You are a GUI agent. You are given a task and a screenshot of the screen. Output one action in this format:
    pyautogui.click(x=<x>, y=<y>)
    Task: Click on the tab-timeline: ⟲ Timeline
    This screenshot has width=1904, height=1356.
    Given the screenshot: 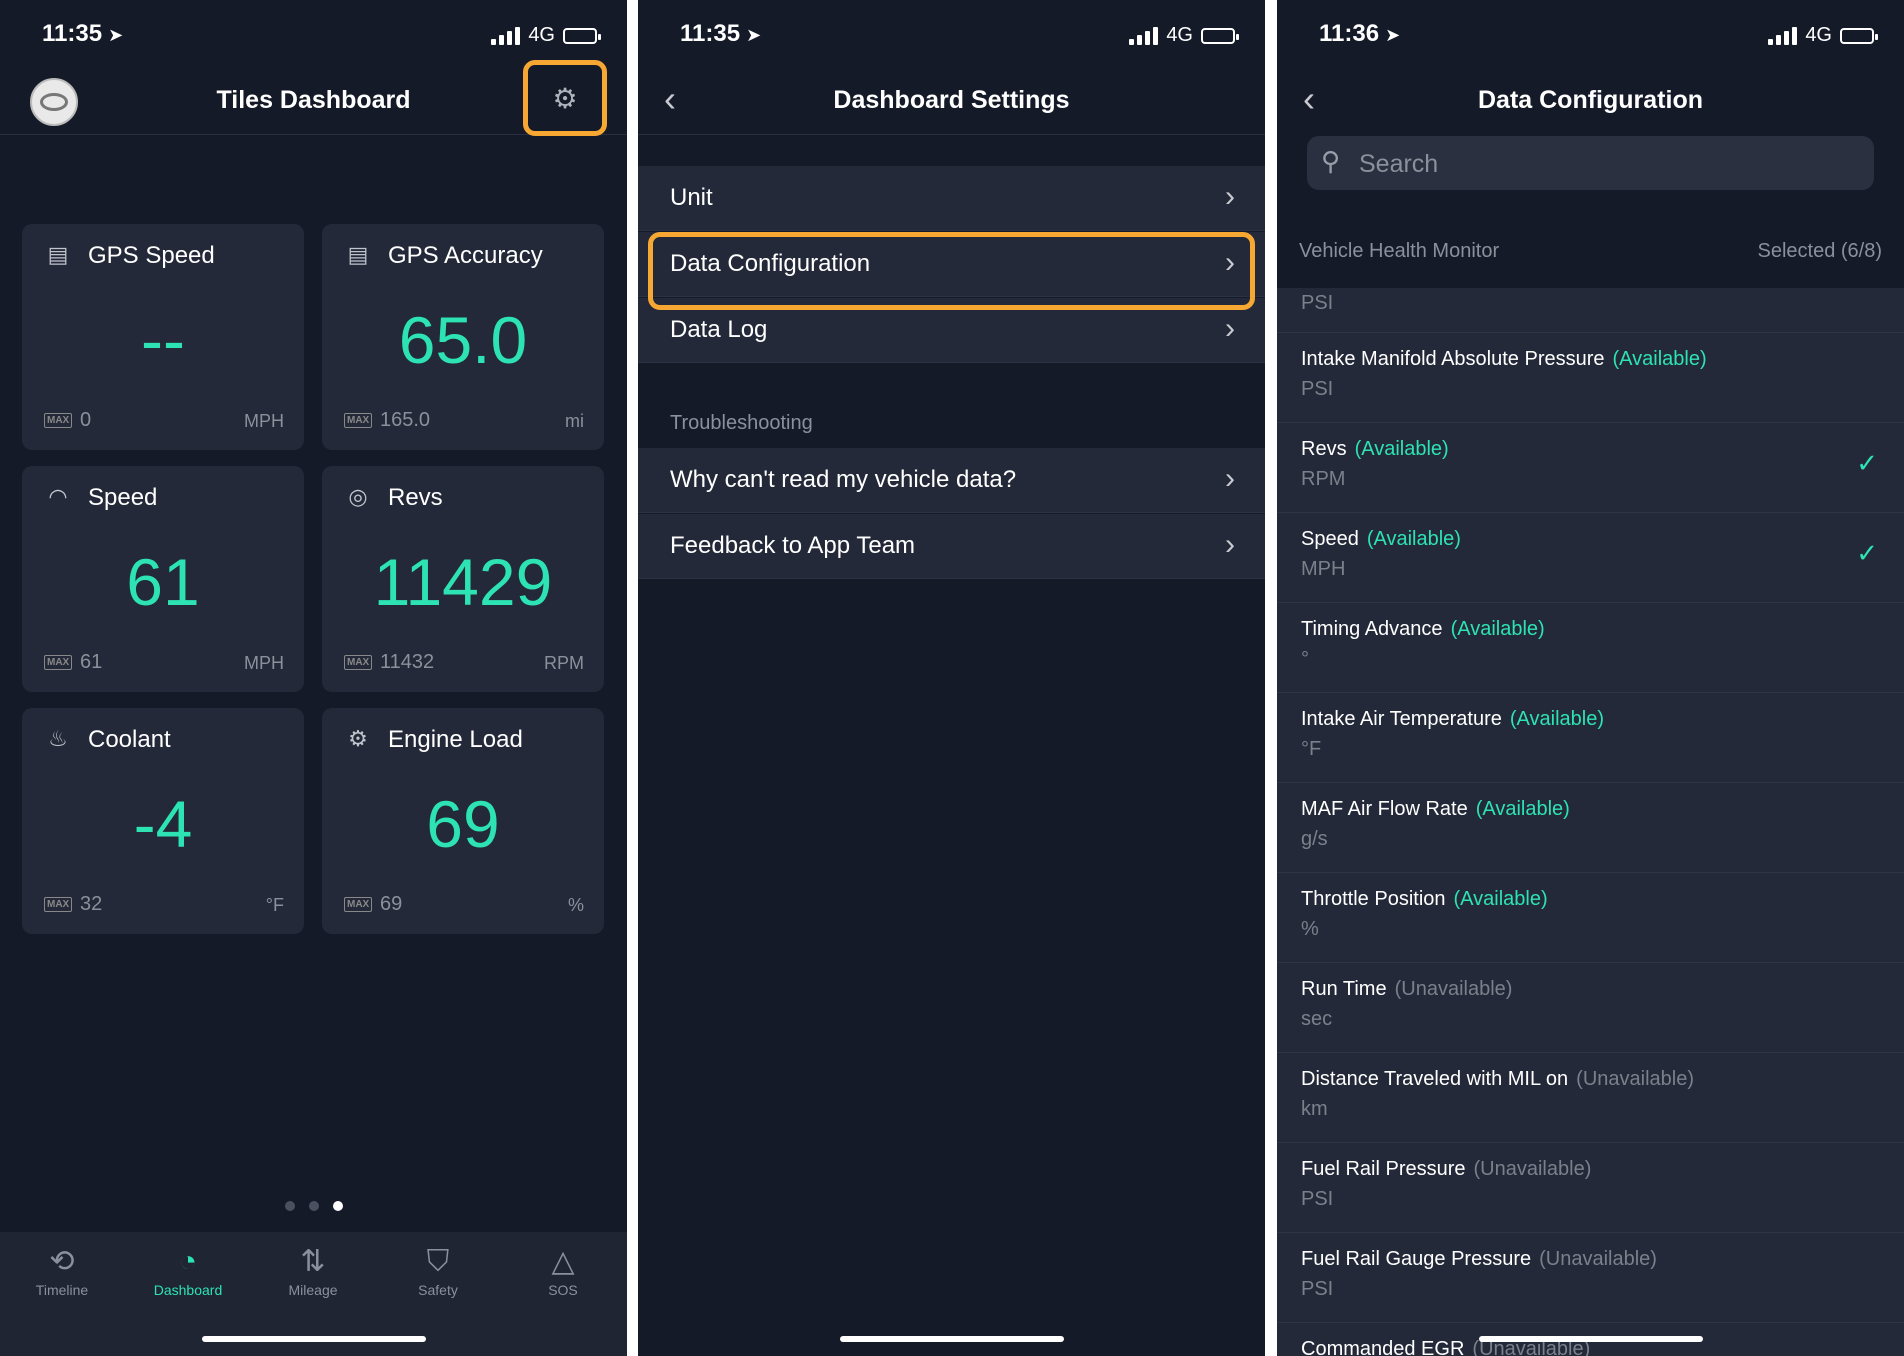 What is the action you would take?
    pyautogui.click(x=62, y=1270)
    